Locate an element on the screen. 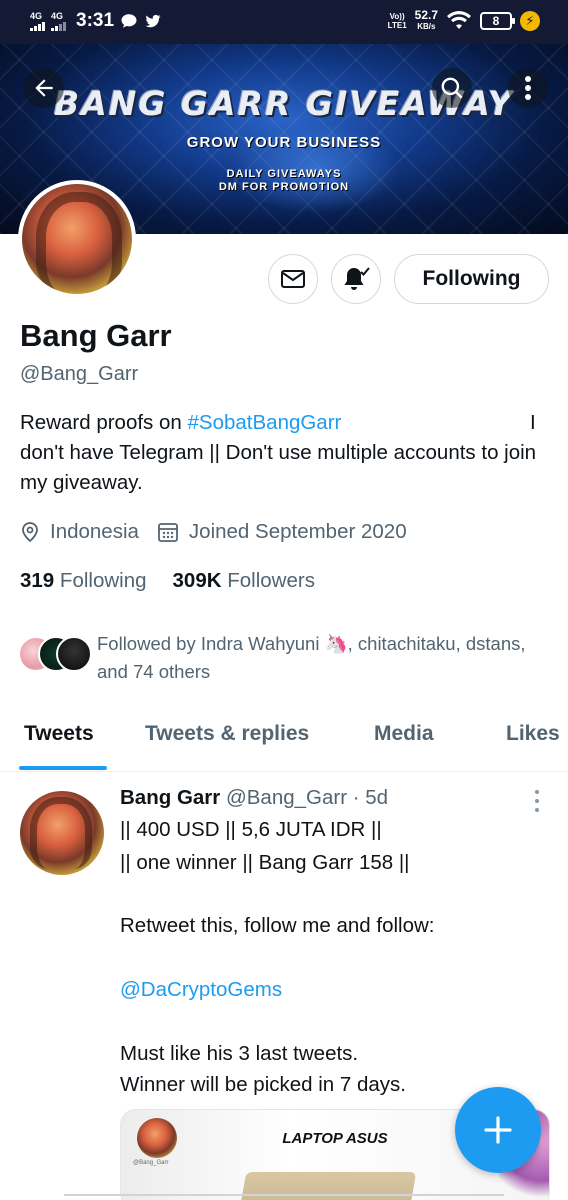 This screenshot has height=1200, width=568. avatar-hair-shape is located at coordinates (79, 242).